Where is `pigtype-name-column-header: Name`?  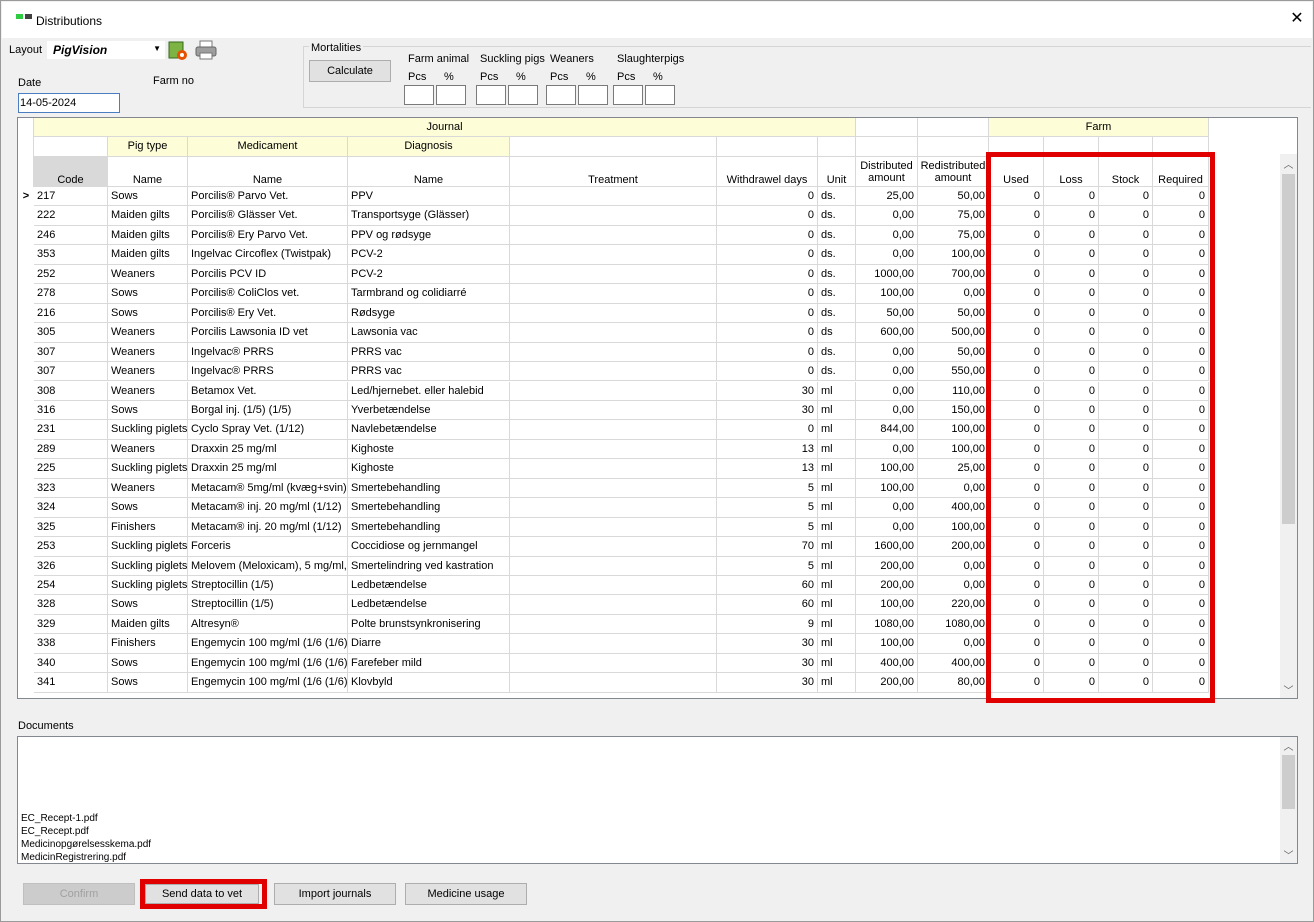
pigtype-name-column-header: Name is located at coordinates (148, 172).